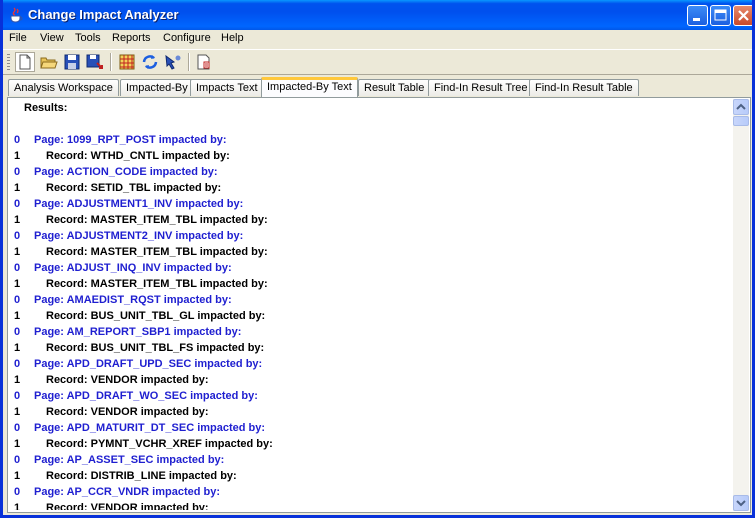 The height and width of the screenshot is (518, 755). I want to click on scroll-up-button, so click(741, 107).